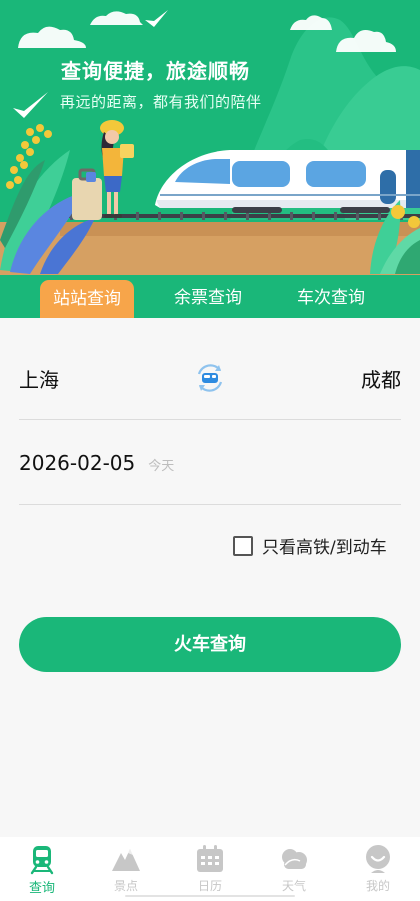  Describe the element at coordinates (77, 463) in the screenshot. I see `date-value: 2026-02-05` at that location.